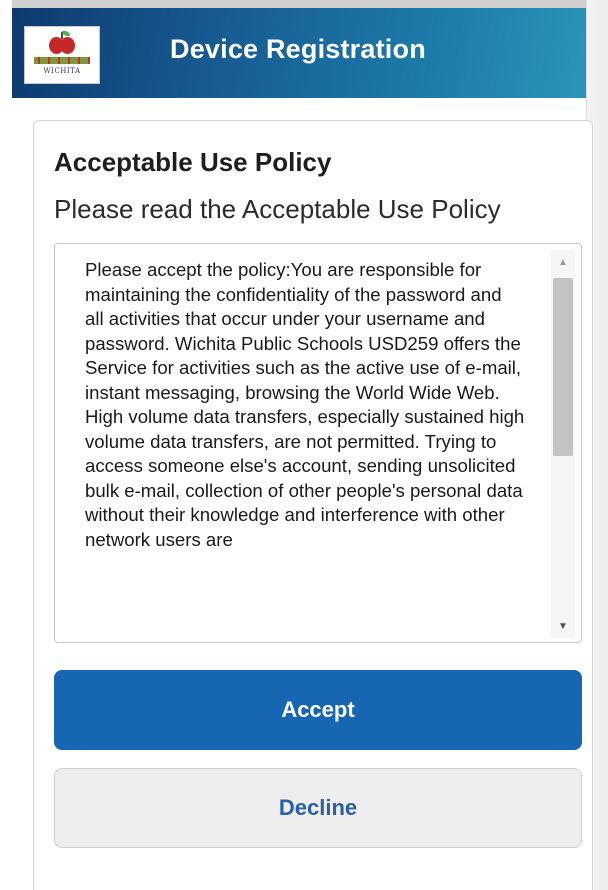 This screenshot has width=608, height=890. What do you see at coordinates (6, 445) in the screenshot?
I see `window-left-edge` at bounding box center [6, 445].